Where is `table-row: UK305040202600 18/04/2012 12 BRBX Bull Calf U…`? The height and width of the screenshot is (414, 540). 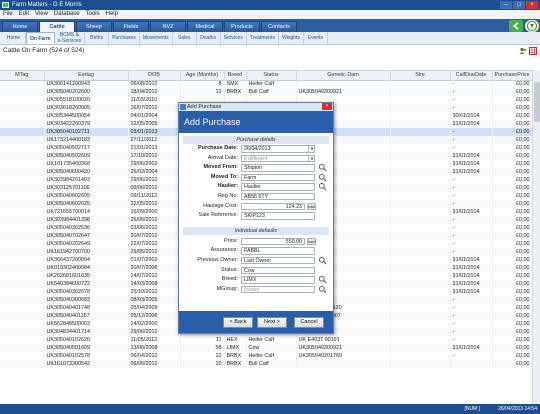
table-row: UK305040202600 18/04/2012 12 BRBX Bull Calf U… is located at coordinates (266, 92).